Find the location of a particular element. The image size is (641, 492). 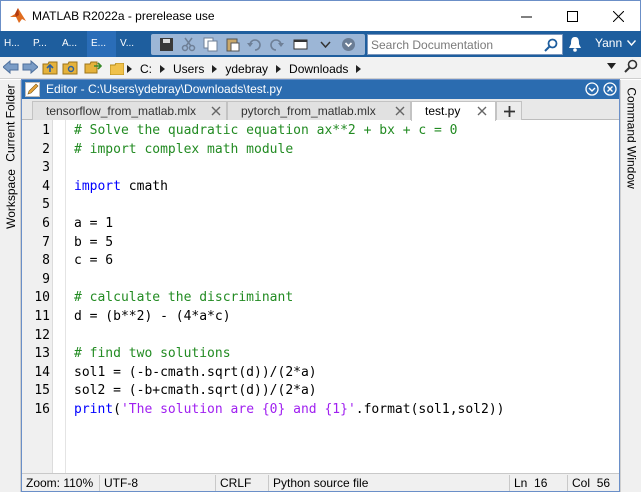

line-position-status: Ln 16 is located at coordinates (538, 483).